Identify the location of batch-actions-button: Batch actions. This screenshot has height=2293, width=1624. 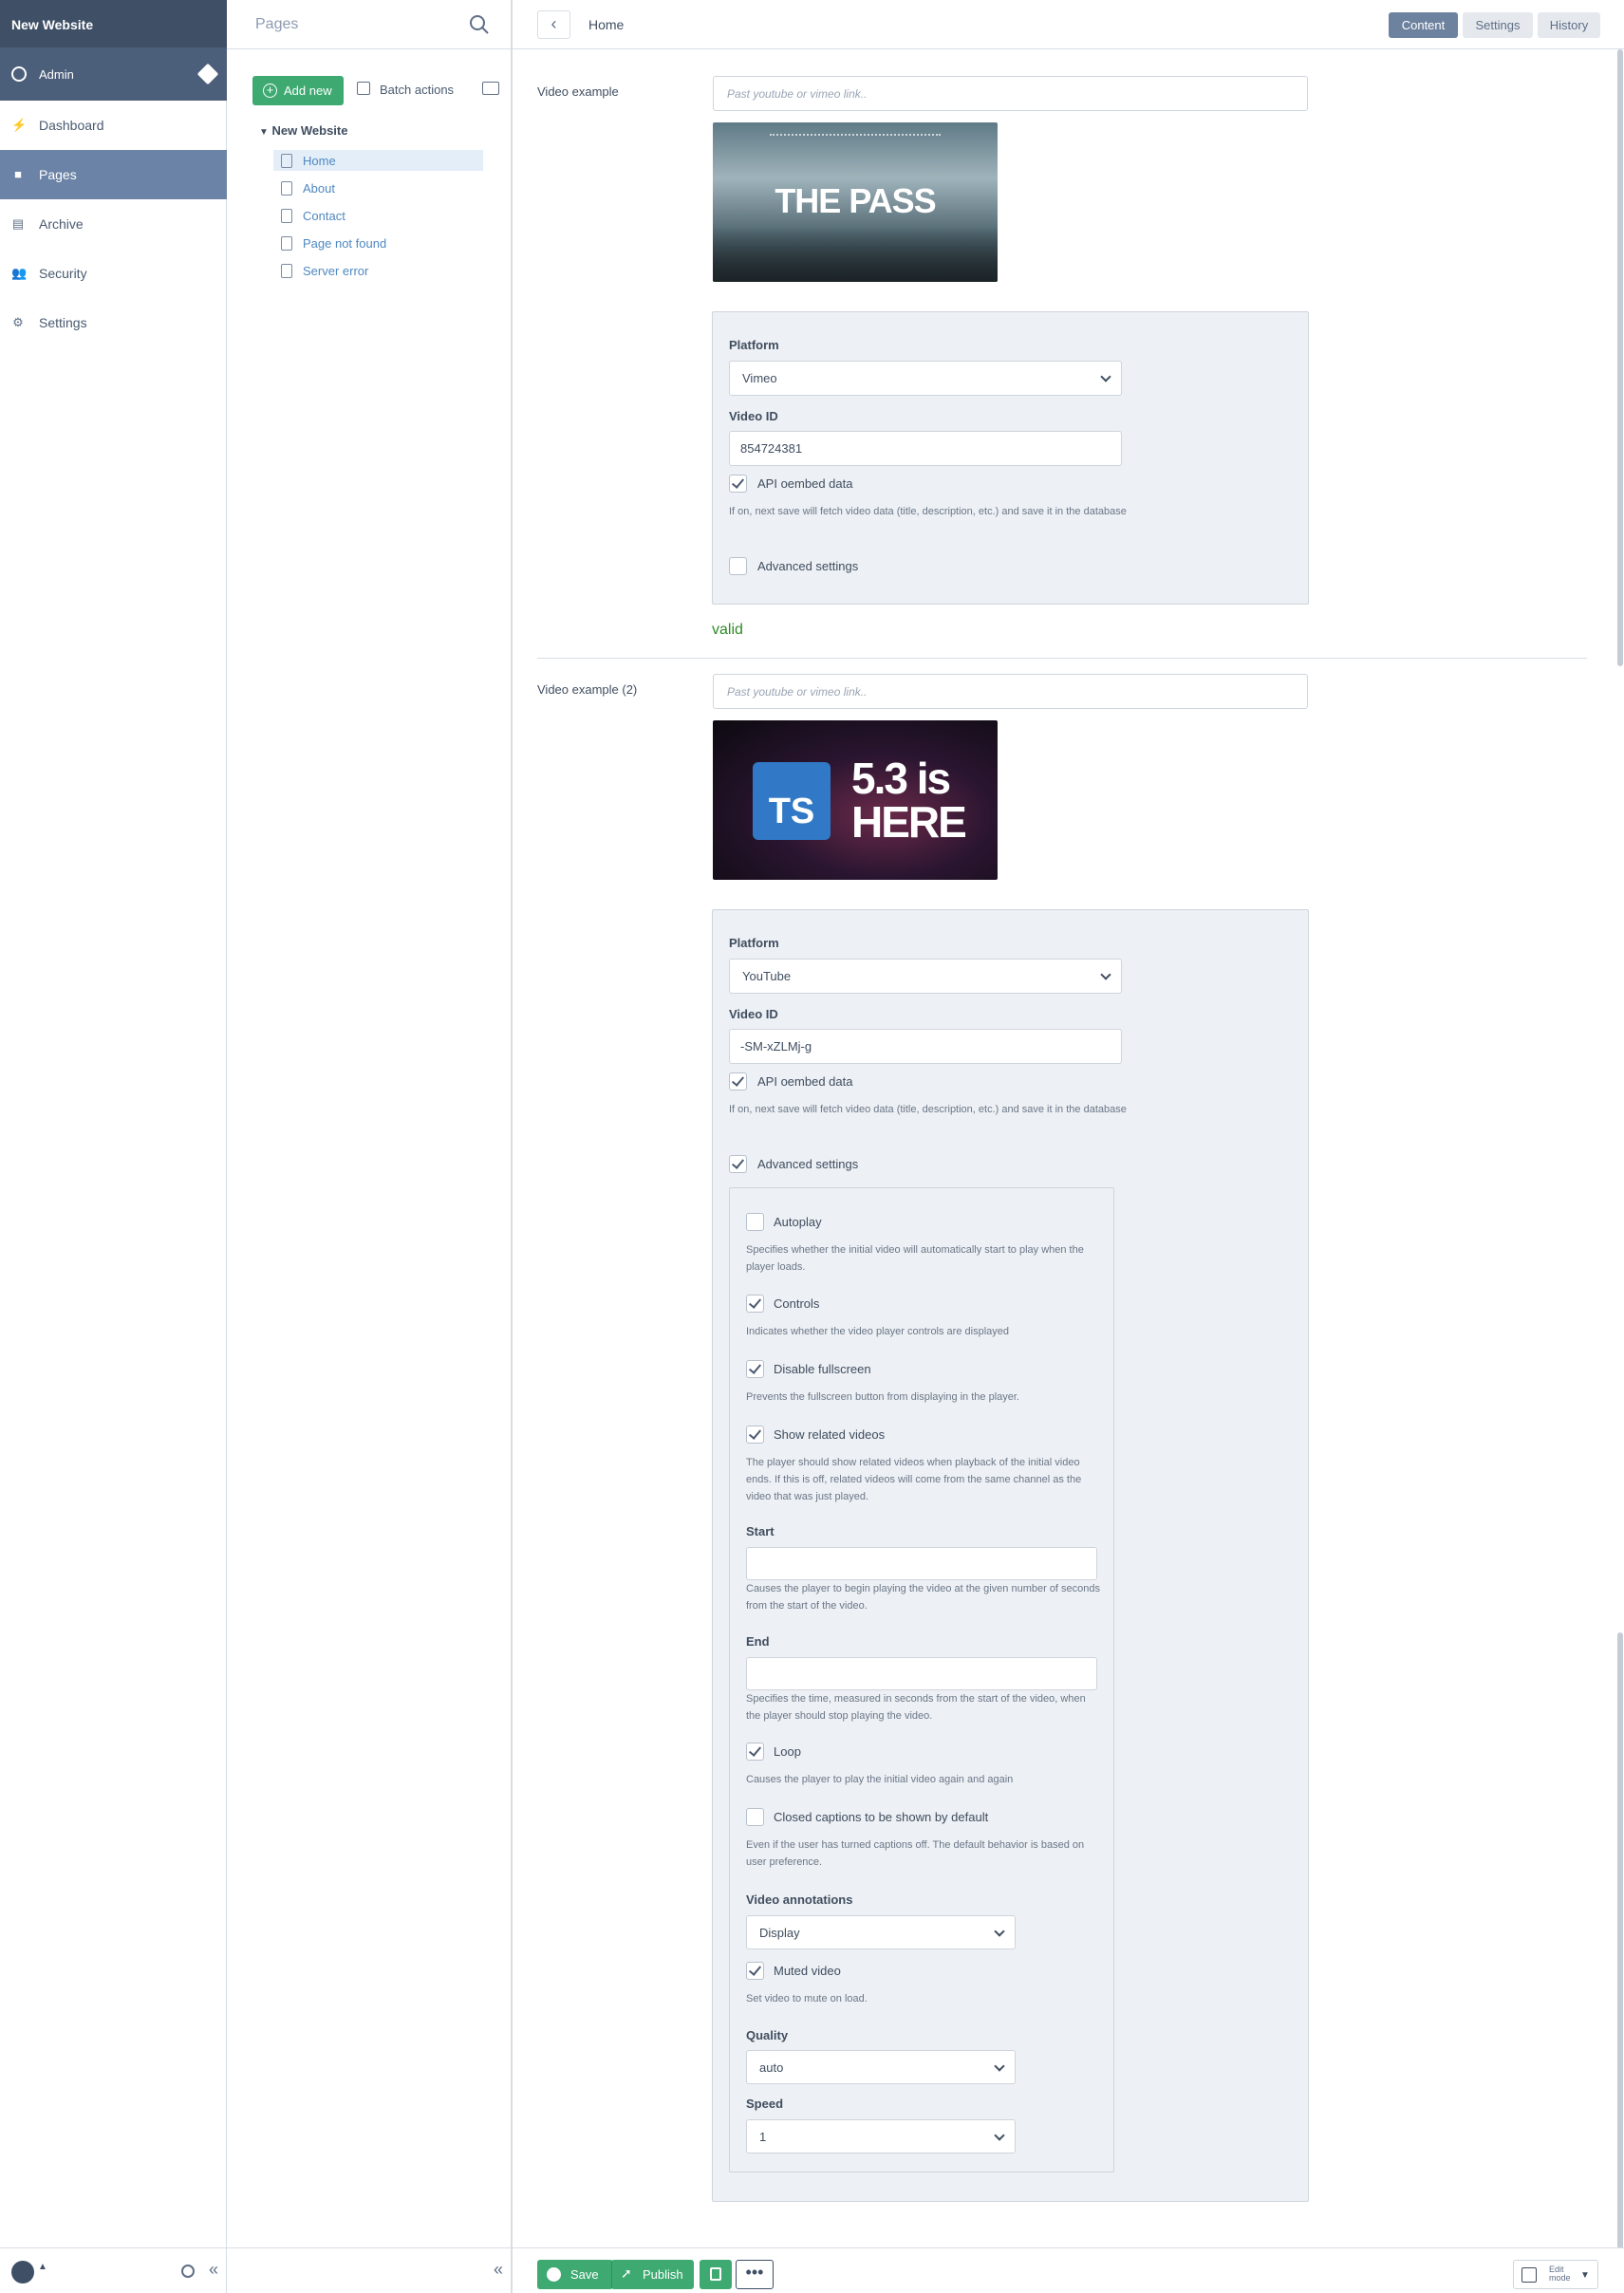
(429, 90).